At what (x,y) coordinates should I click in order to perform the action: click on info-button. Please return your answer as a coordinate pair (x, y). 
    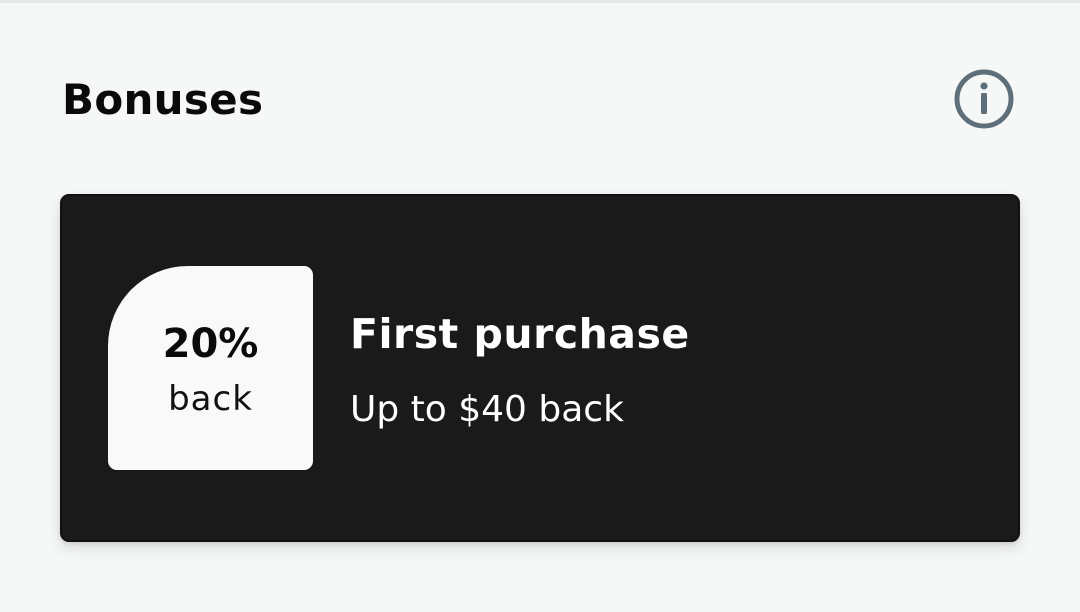
    Looking at the image, I should click on (984, 99).